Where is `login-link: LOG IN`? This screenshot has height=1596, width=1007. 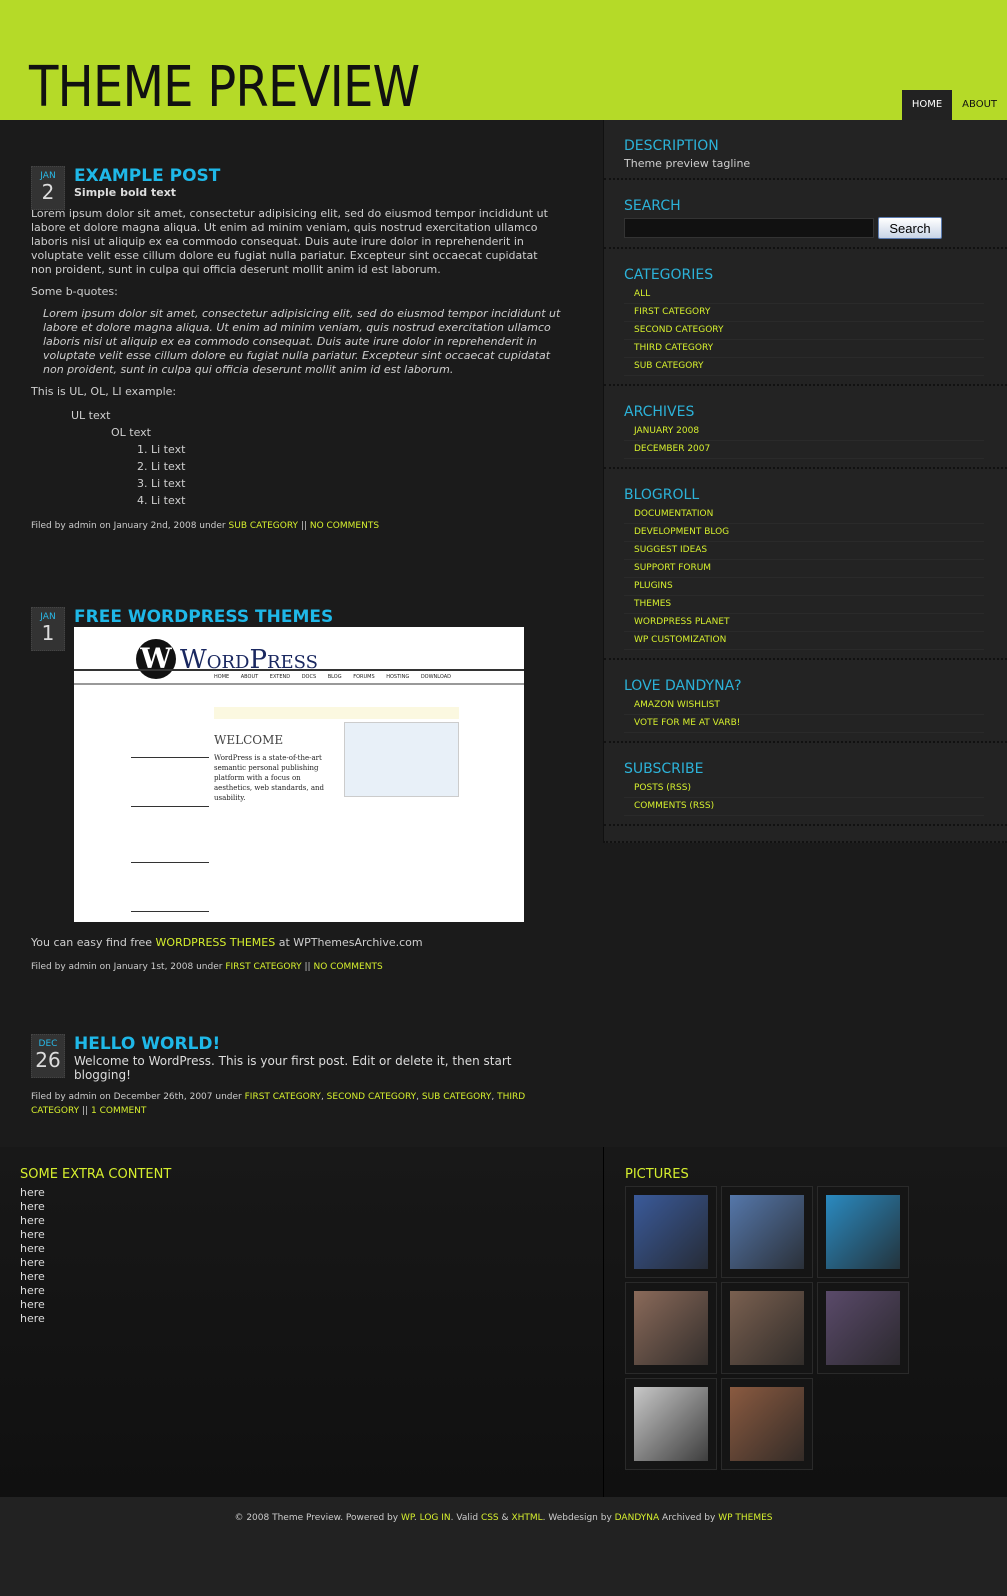 login-link: LOG IN is located at coordinates (435, 1518).